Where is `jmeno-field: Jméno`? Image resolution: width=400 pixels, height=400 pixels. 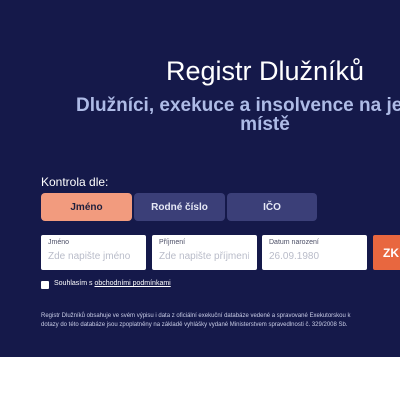
jmeno-field: Jméno is located at coordinates (93, 252).